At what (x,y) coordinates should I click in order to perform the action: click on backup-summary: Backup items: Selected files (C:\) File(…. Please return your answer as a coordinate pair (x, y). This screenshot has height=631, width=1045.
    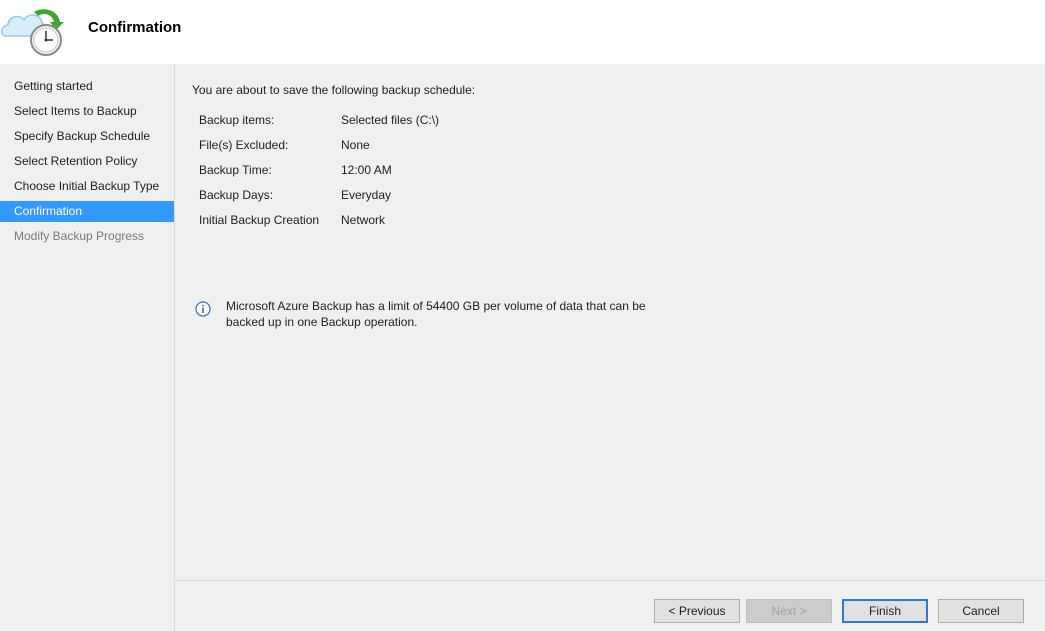
    Looking at the image, I should click on (399, 174).